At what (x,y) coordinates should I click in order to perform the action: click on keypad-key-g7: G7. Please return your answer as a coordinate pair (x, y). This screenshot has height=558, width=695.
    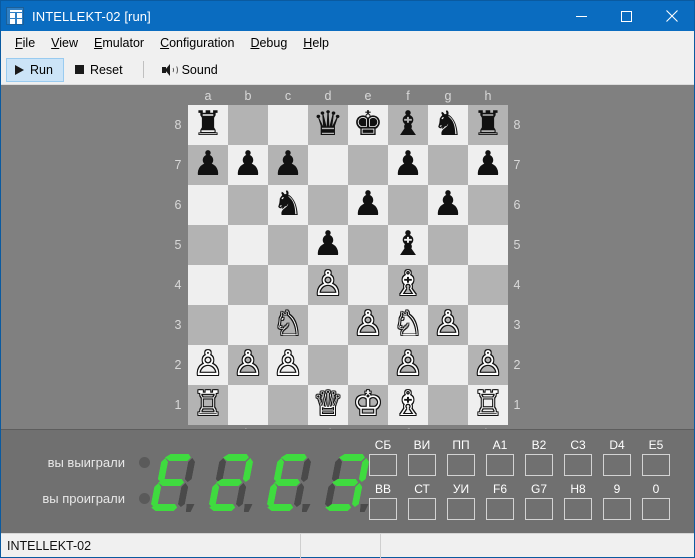
    Looking at the image, I should click on (539, 501).